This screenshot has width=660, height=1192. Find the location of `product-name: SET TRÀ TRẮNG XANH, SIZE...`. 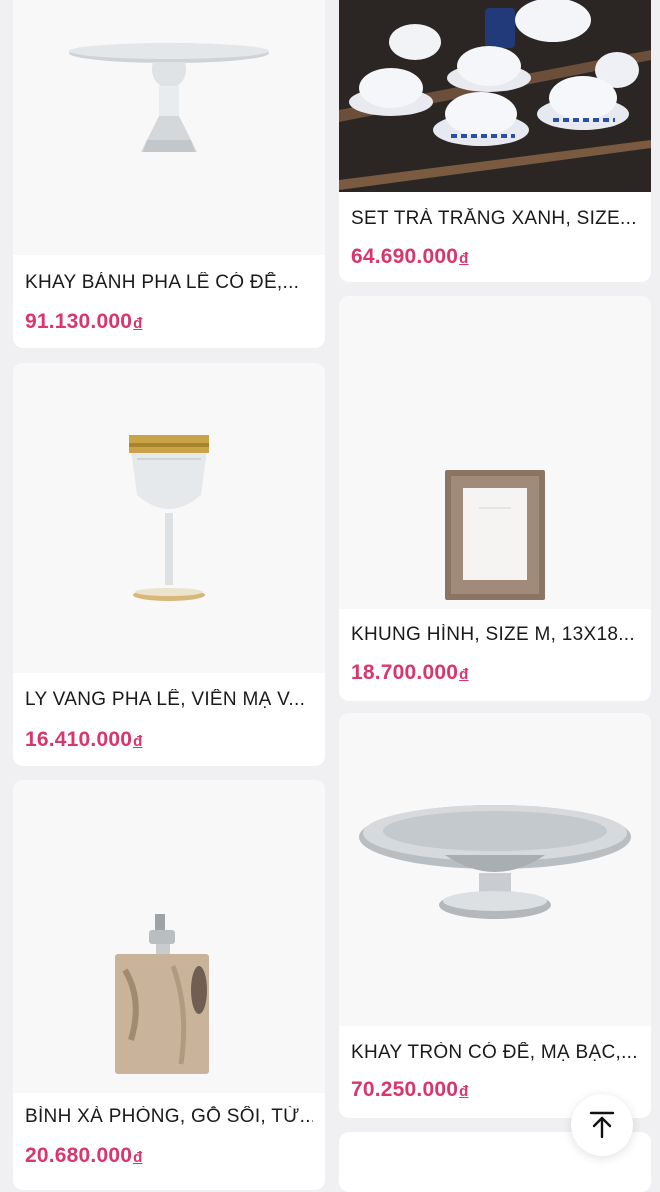

product-name: SET TRÀ TRẮNG XANH, SIZE... is located at coordinates (494, 218).